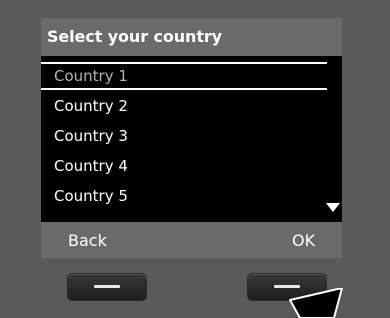  I want to click on display-header: Select your country, so click(191, 37).